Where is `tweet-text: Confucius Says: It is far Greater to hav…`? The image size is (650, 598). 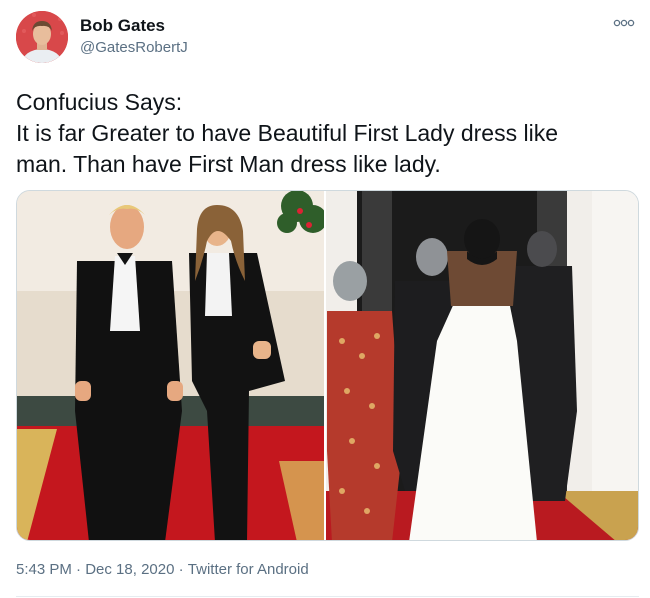 tweet-text: Confucius Says: It is far Greater to hav… is located at coordinates (326, 133).